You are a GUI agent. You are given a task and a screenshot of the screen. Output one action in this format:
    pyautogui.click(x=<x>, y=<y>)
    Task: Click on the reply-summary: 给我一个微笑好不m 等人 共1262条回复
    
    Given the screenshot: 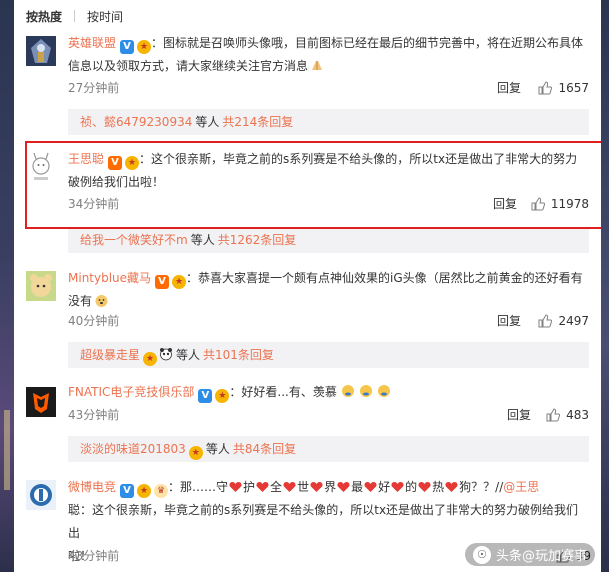 What is the action you would take?
    pyautogui.click(x=328, y=240)
    